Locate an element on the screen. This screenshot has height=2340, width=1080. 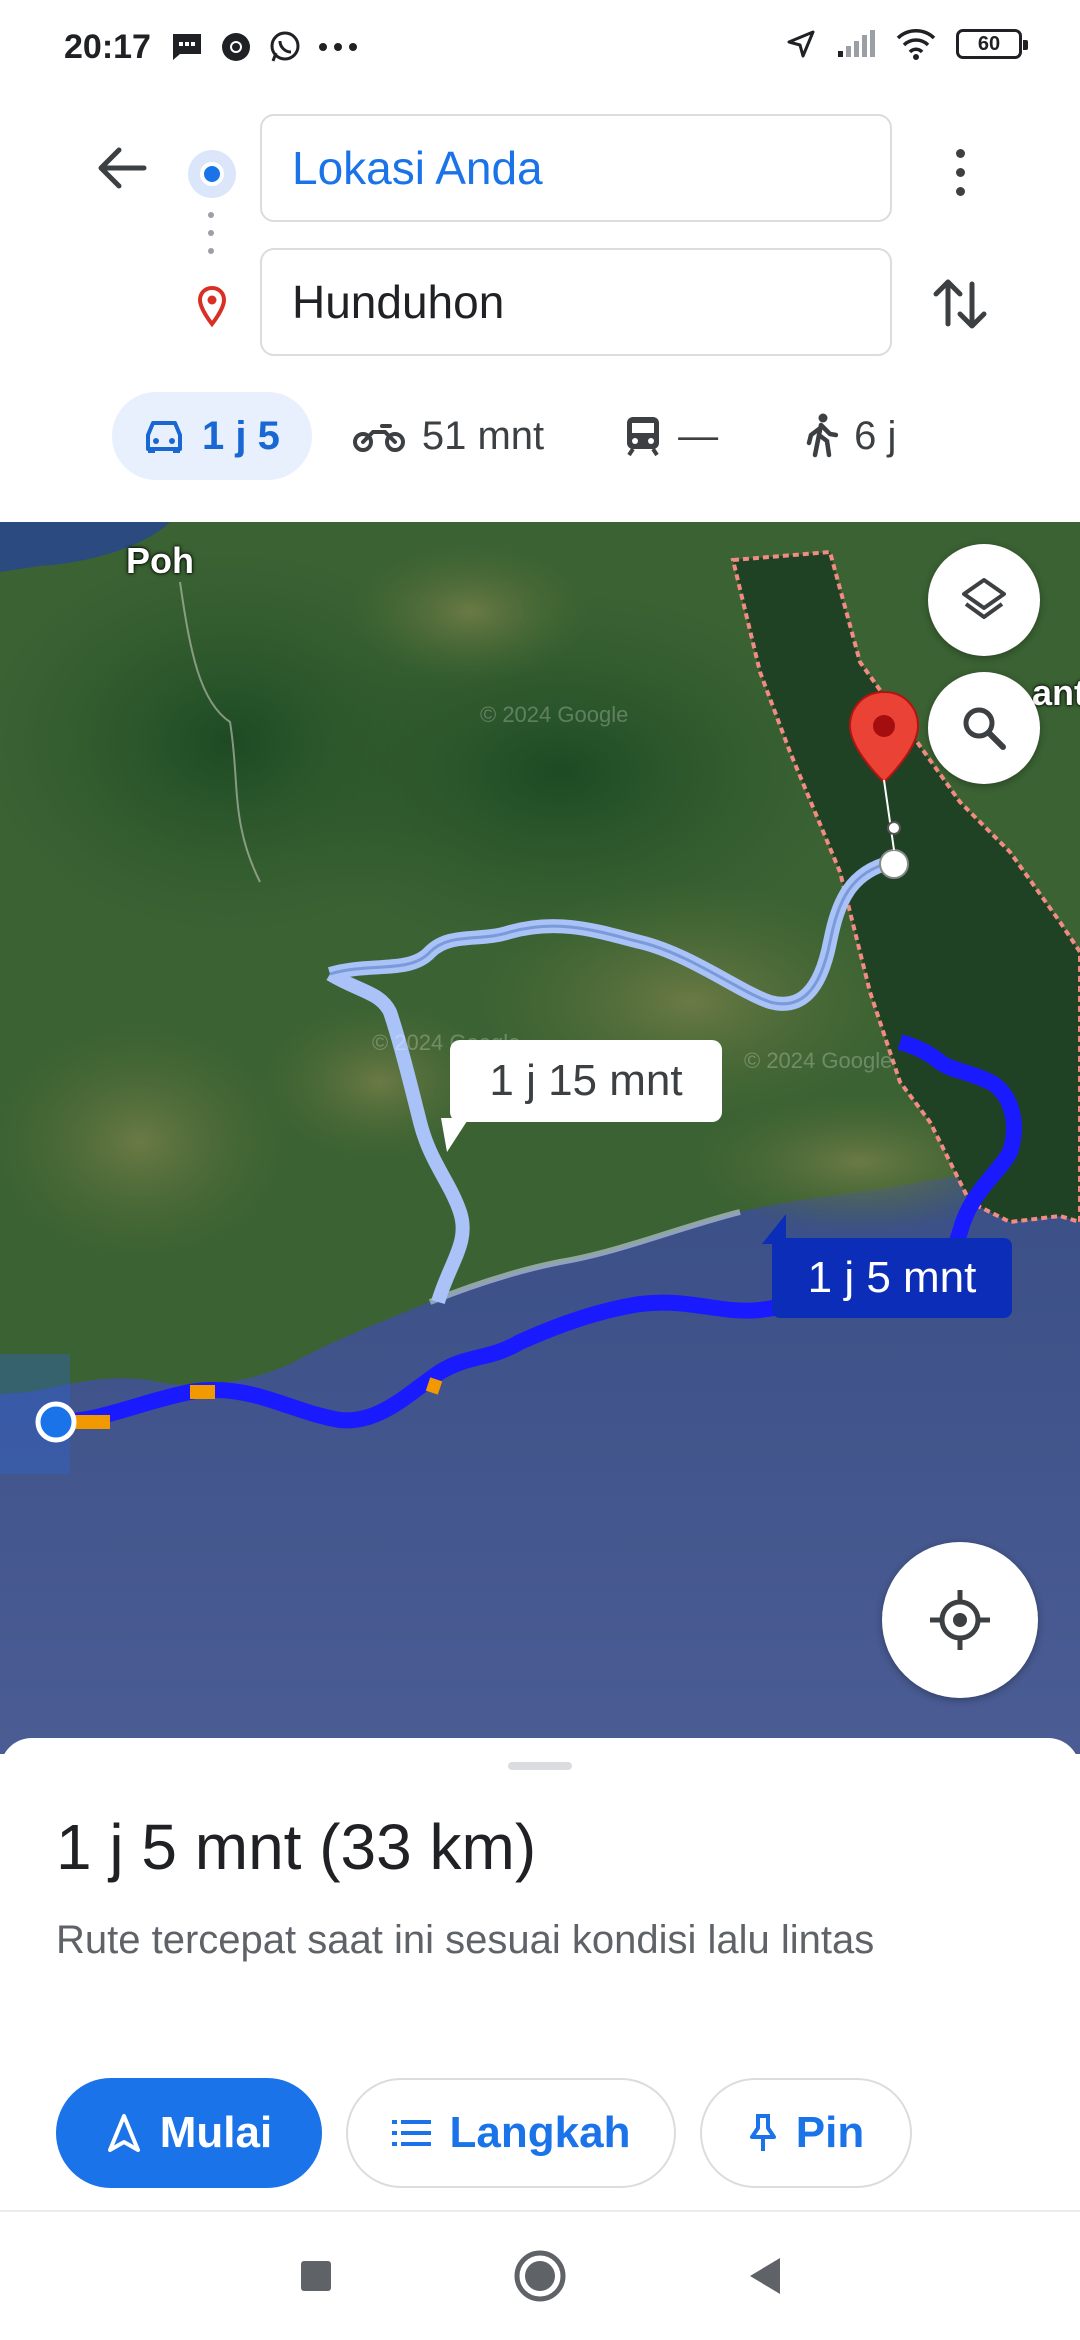
notification-icons is located at coordinates (264, 47).